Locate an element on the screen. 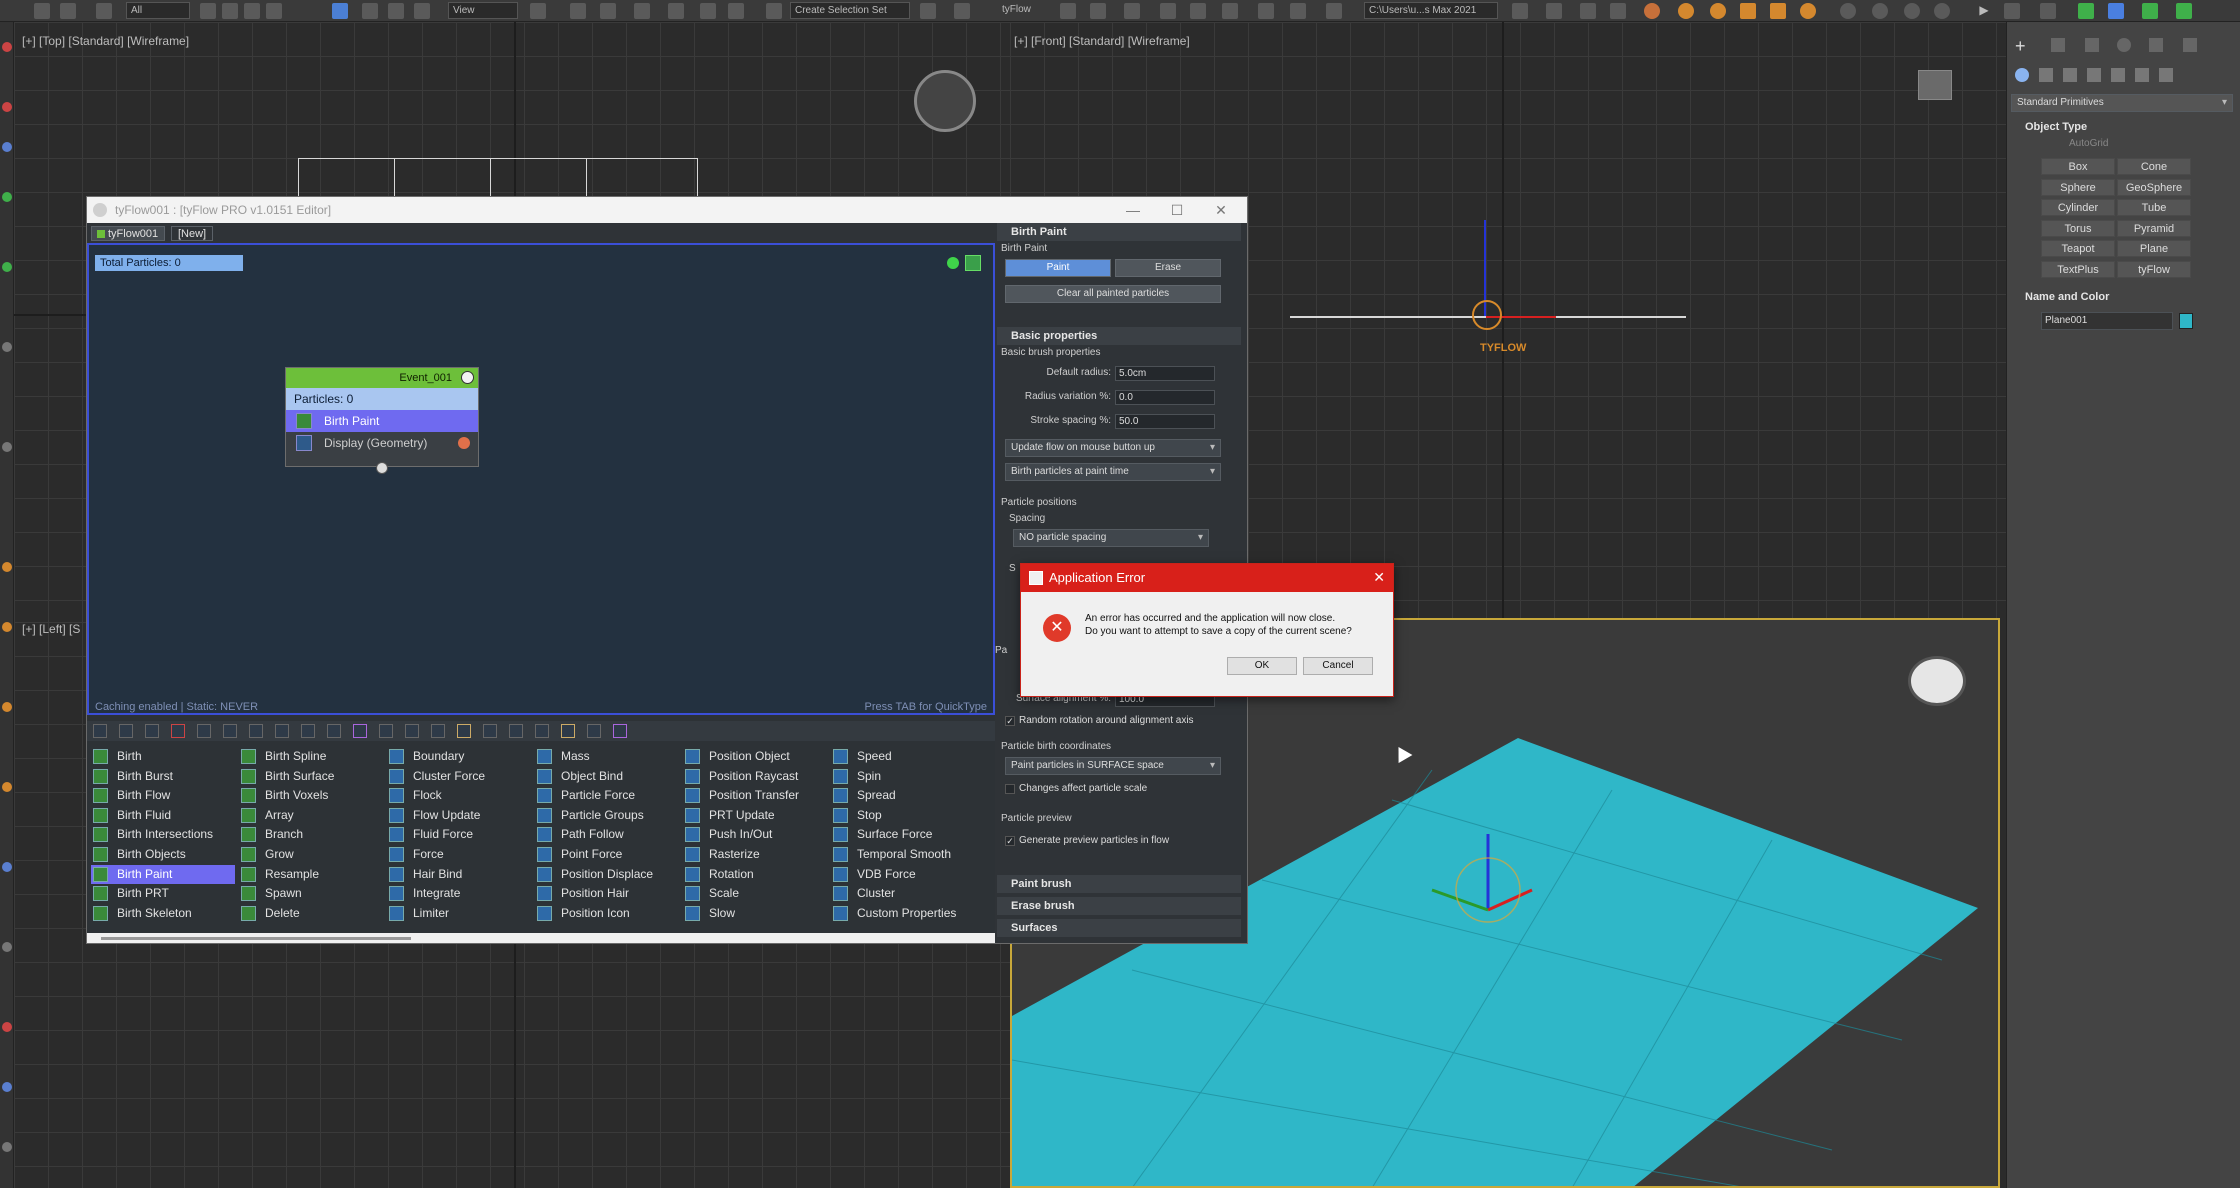 This screenshot has width=2240, height=1188. refresh-icon is located at coordinates (973, 263).